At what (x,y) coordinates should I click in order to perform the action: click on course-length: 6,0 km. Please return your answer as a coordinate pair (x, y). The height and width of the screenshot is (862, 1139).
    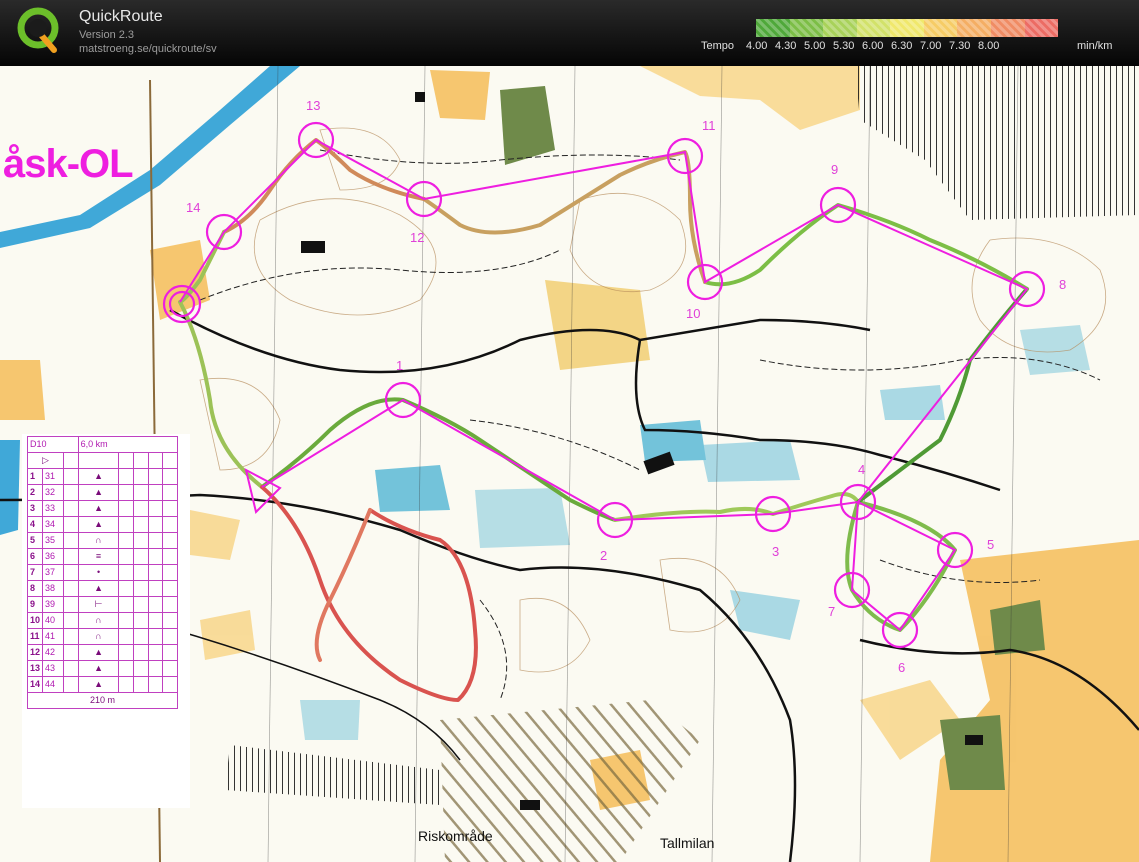
    Looking at the image, I should click on (128, 444).